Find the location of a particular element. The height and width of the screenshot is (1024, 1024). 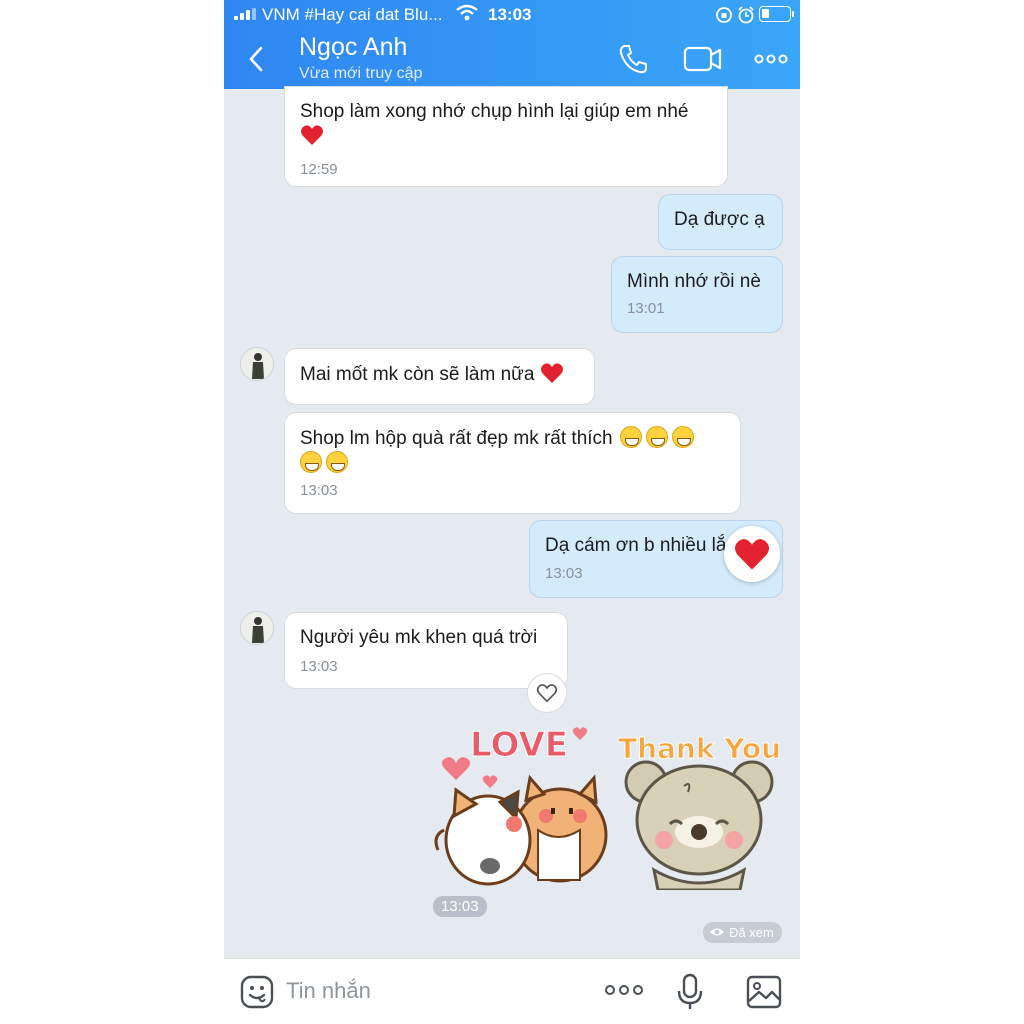

message-sent: Dạ được ạ is located at coordinates (720, 222).